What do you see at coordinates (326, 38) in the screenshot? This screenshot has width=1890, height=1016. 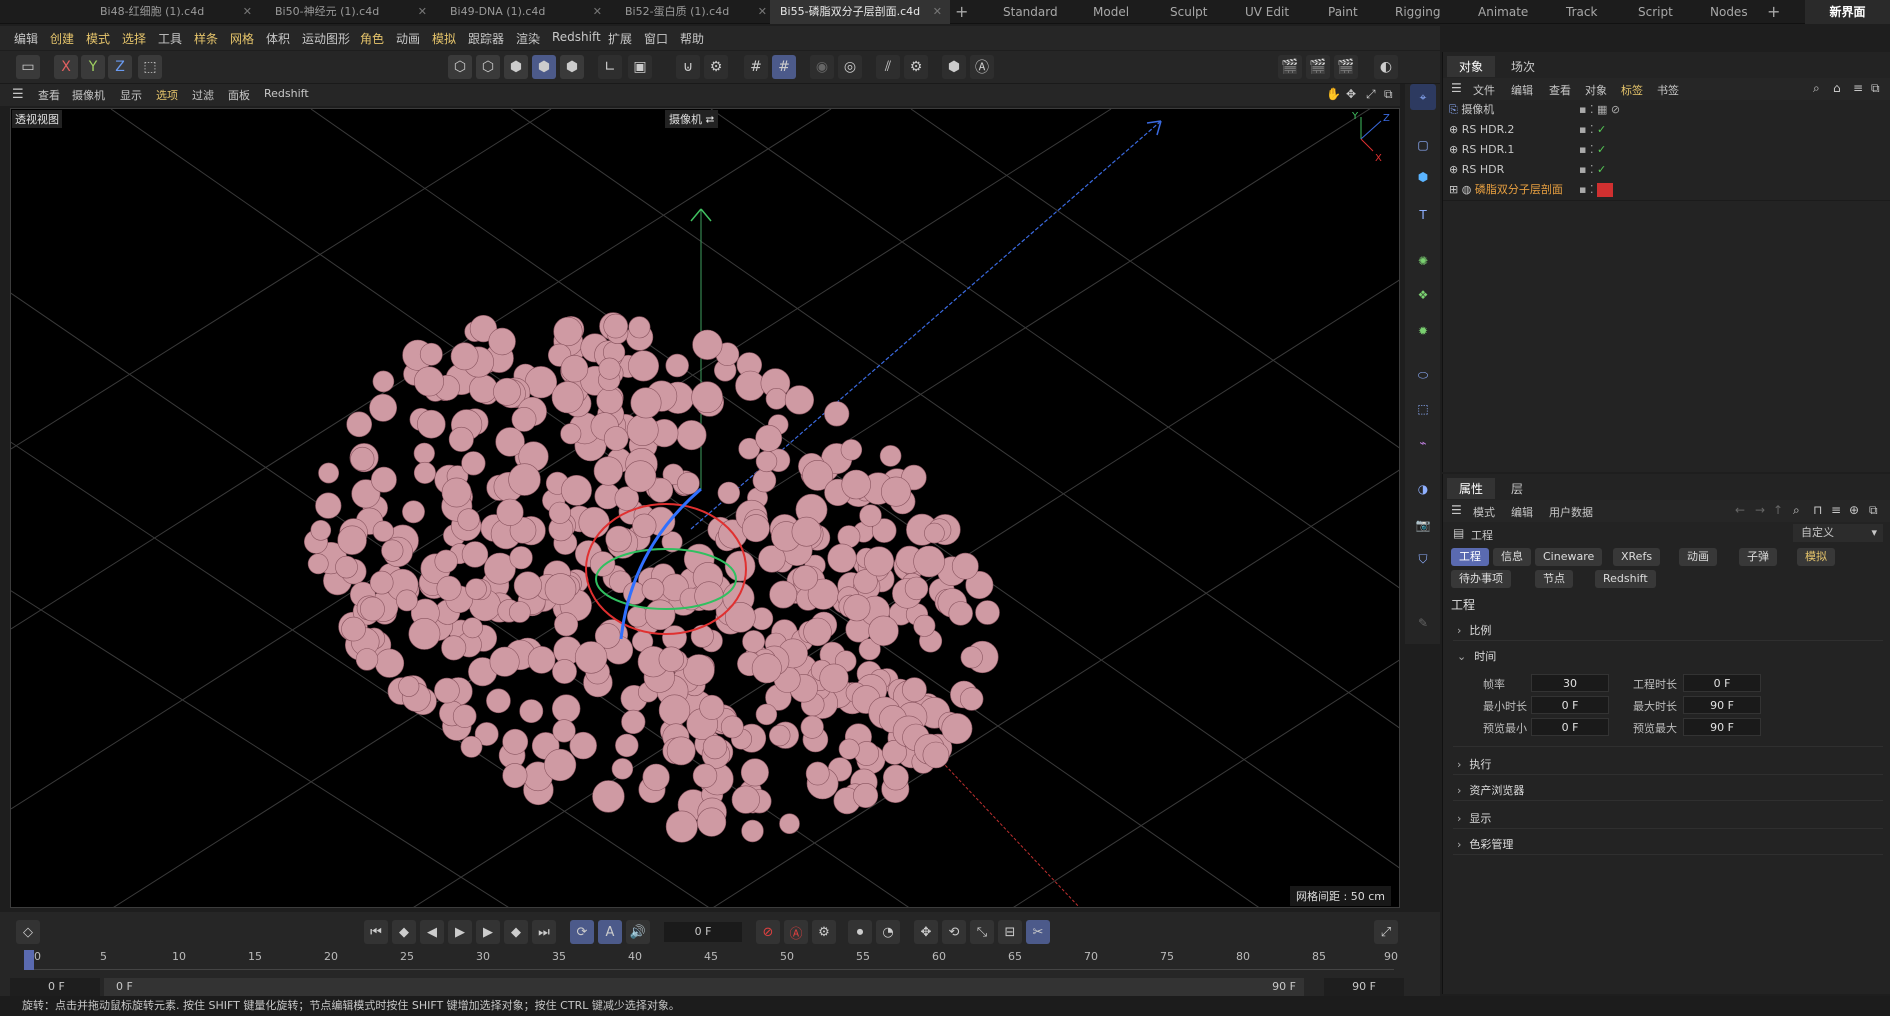 I see `menu-mograph: 运动图形` at bounding box center [326, 38].